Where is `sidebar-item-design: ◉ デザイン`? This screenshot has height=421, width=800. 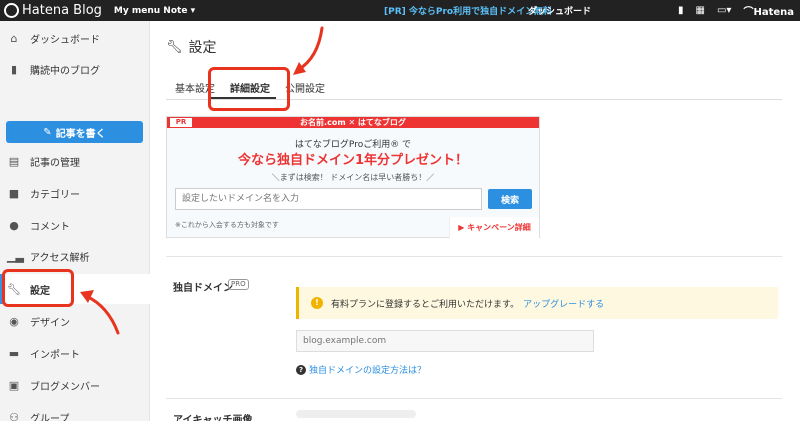
sidebar-item-design: ◉ デザイン is located at coordinates (75, 321).